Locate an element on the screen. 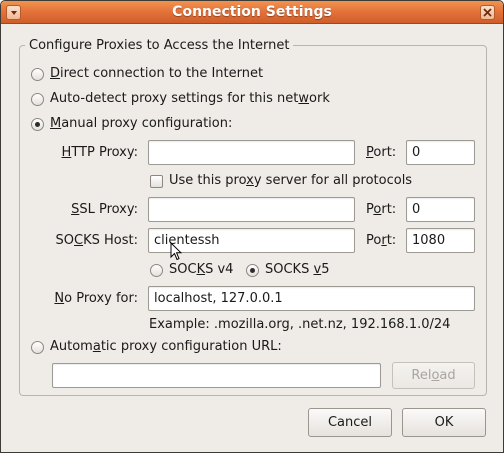 Image resolution: width=504 pixels, height=453 pixels. auto-config-url-radio is located at coordinates (37, 347).